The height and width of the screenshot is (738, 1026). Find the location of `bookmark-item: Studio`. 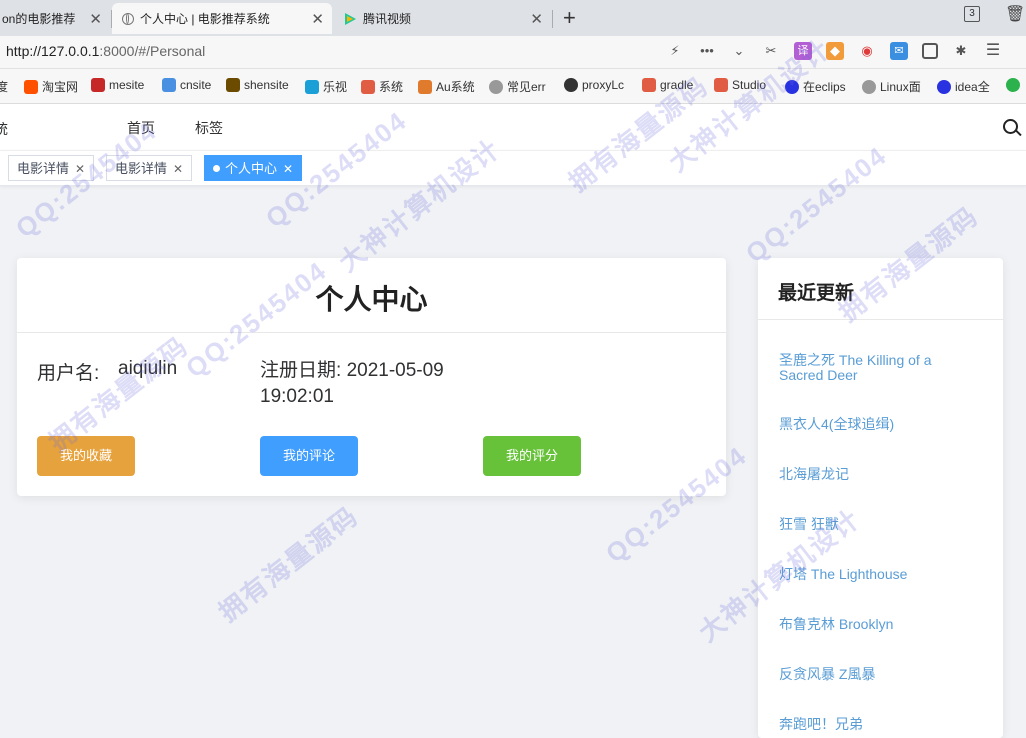

bookmark-item: Studio is located at coordinates (740, 85).